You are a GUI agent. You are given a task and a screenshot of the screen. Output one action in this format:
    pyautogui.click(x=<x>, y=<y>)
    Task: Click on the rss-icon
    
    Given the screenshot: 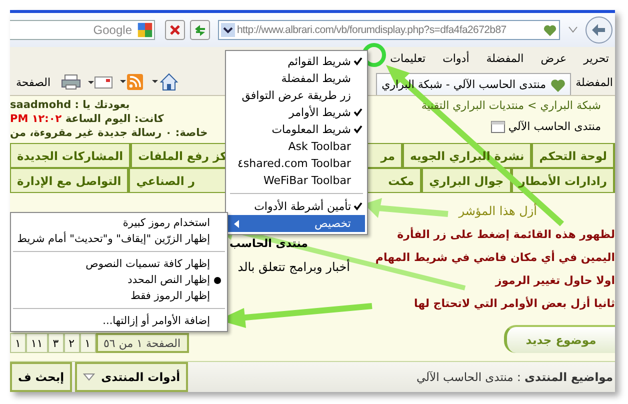 What is the action you would take?
    pyautogui.click(x=131, y=82)
    